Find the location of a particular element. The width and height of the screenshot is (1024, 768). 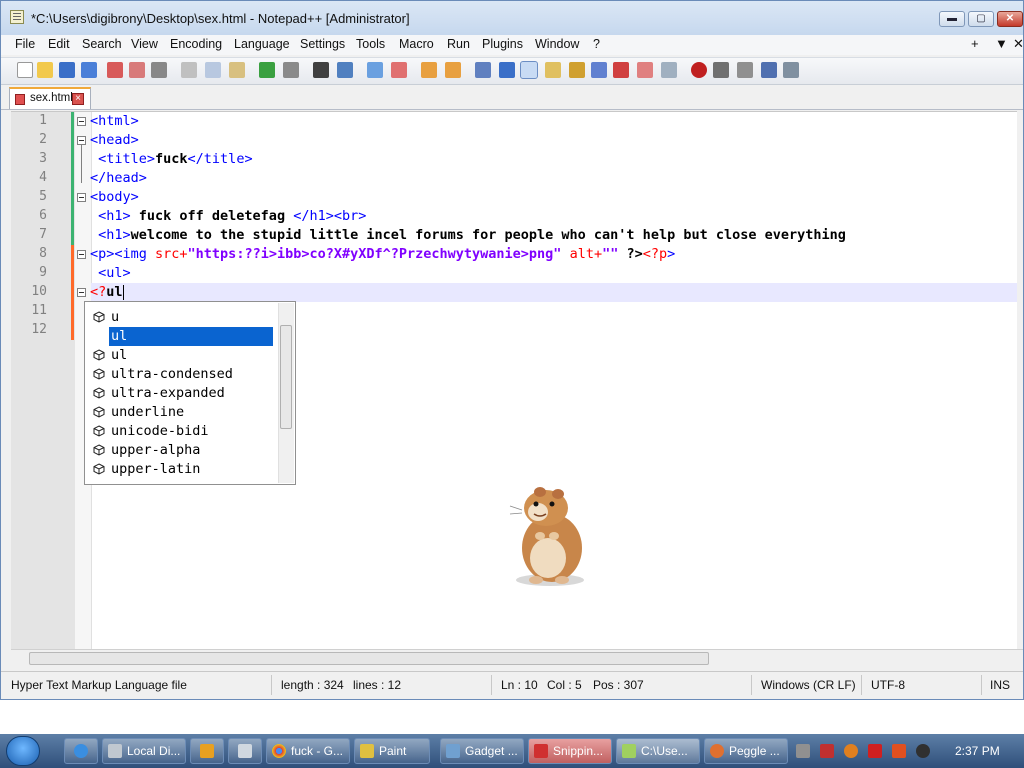

autocomplete-item: upper-alpha is located at coordinates (182, 450).